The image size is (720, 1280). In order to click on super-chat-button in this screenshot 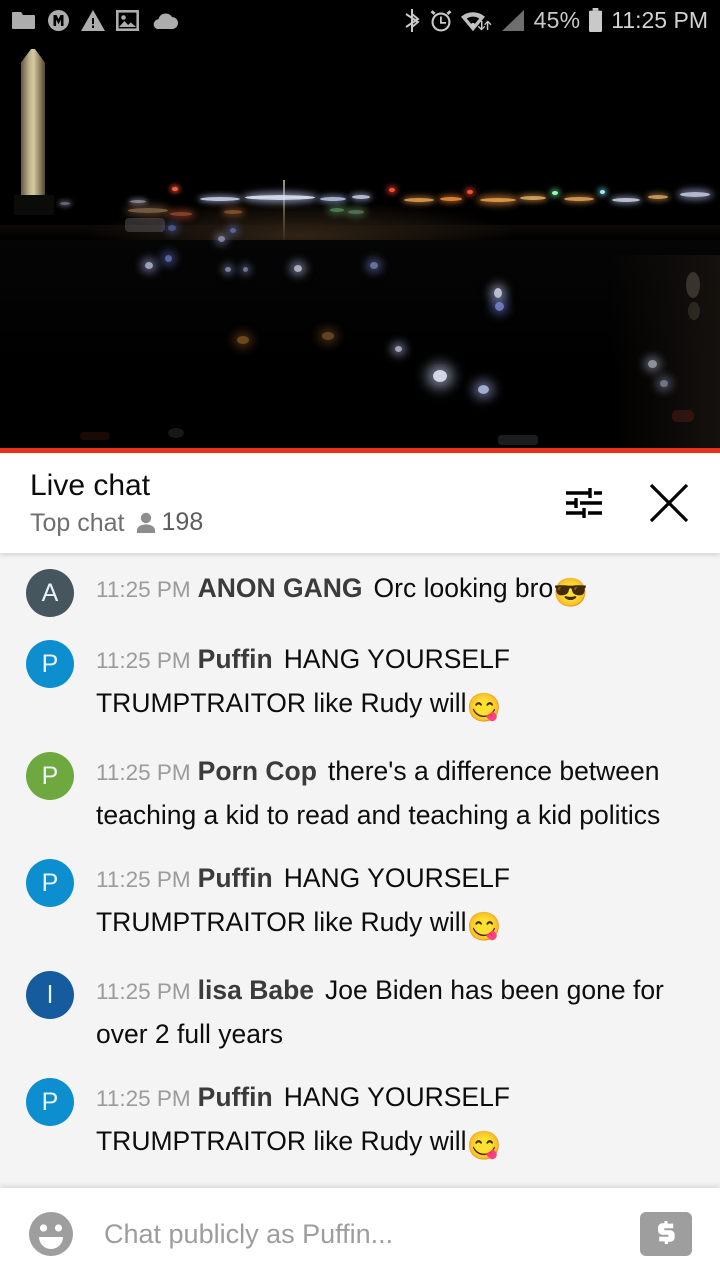, I will do `click(666, 1234)`.